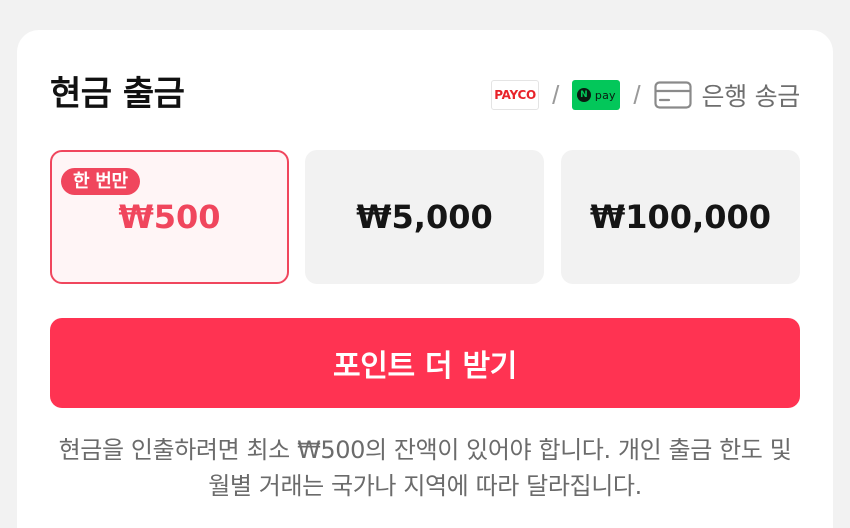  I want to click on amount-label: ₩100,000, so click(680, 217).